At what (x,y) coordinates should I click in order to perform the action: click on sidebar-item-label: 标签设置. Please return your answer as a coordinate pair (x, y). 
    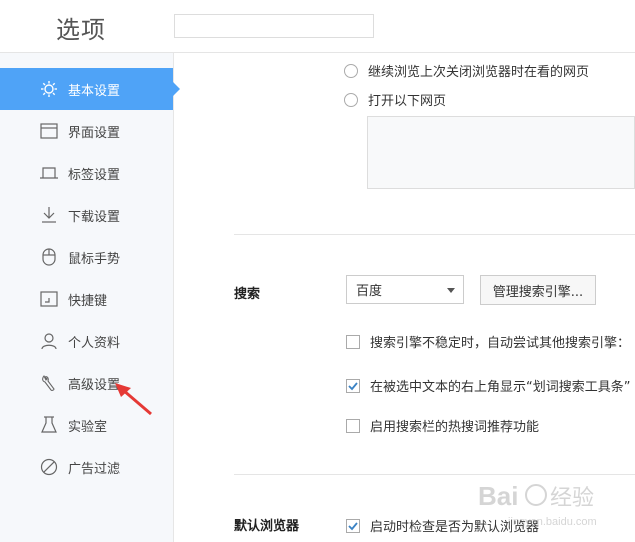
    Looking at the image, I should click on (94, 175).